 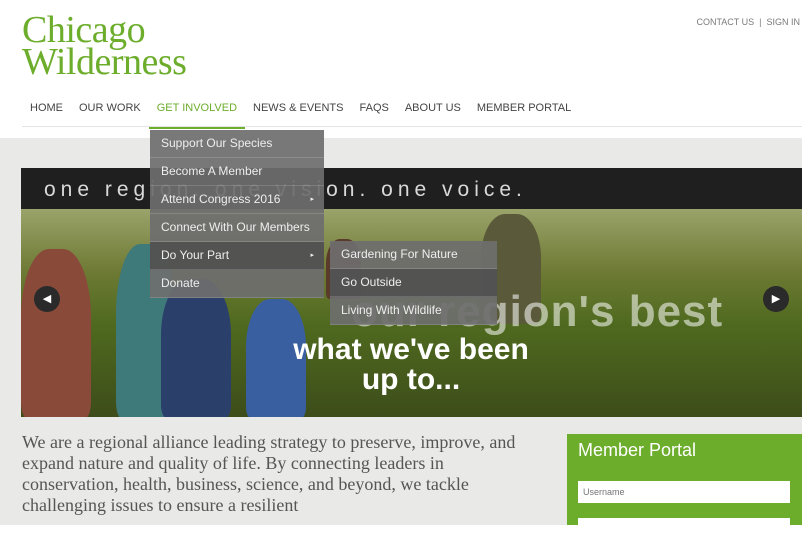 What do you see at coordinates (197, 115) in the screenshot?
I see `nav-item-get-involved: GET INVOLVED` at bounding box center [197, 115].